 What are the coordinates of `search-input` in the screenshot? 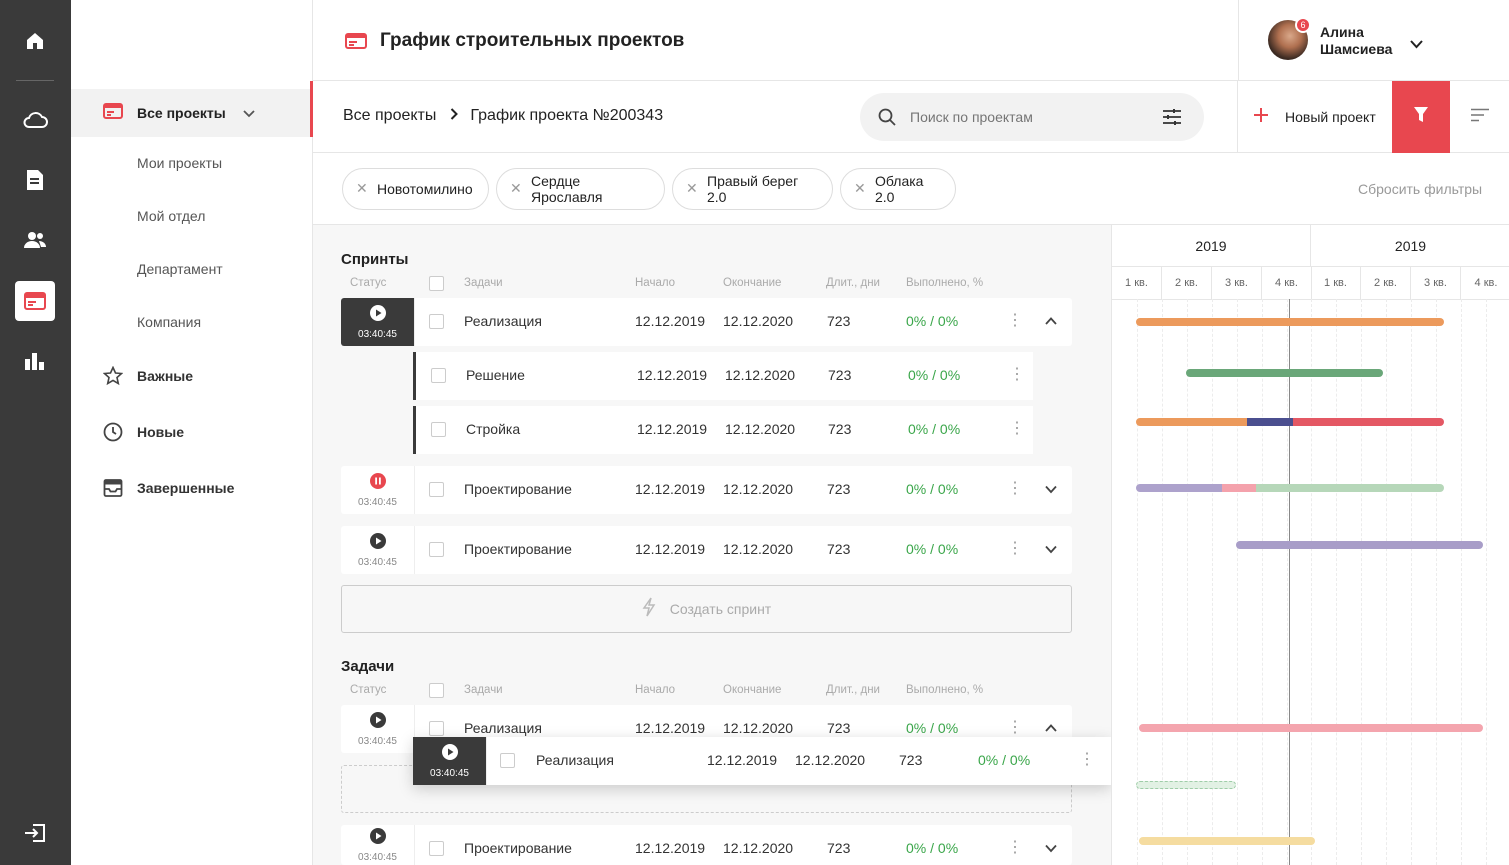 It's located at (1025, 117).